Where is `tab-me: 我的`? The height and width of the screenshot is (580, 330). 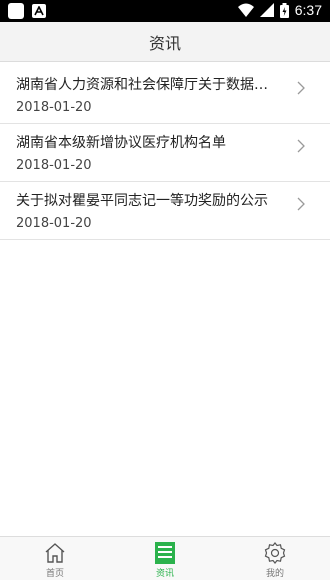 tab-me: 我的 is located at coordinates (275, 558).